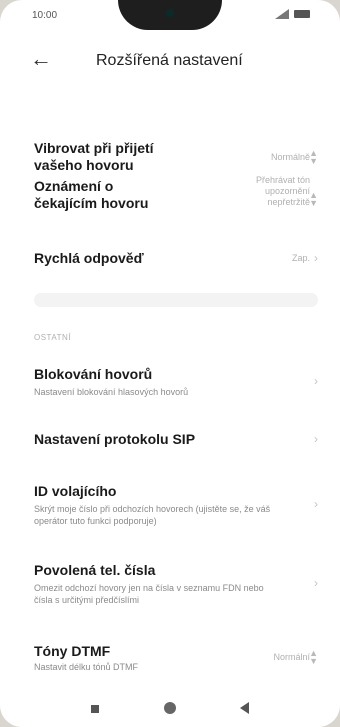 This screenshot has width=340, height=727. Describe the element at coordinates (292, 14) in the screenshot. I see `status-icons` at that location.